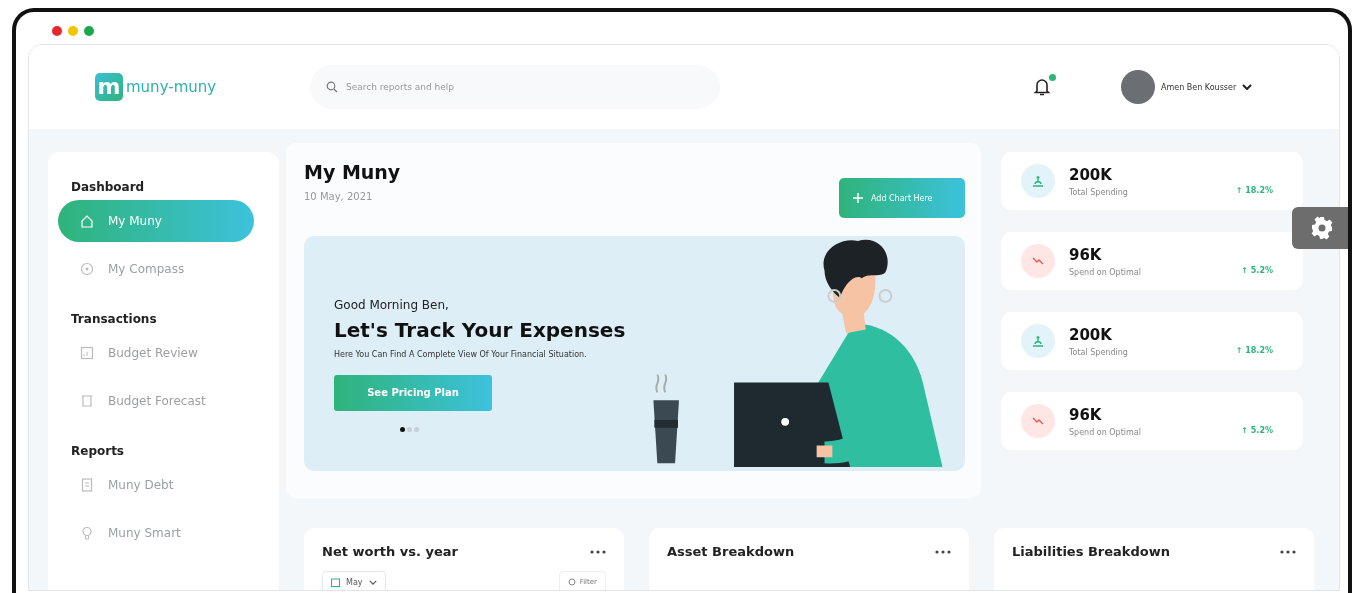 The width and height of the screenshot is (1358, 593). What do you see at coordinates (109, 87) in the screenshot?
I see `logo-mark: m` at bounding box center [109, 87].